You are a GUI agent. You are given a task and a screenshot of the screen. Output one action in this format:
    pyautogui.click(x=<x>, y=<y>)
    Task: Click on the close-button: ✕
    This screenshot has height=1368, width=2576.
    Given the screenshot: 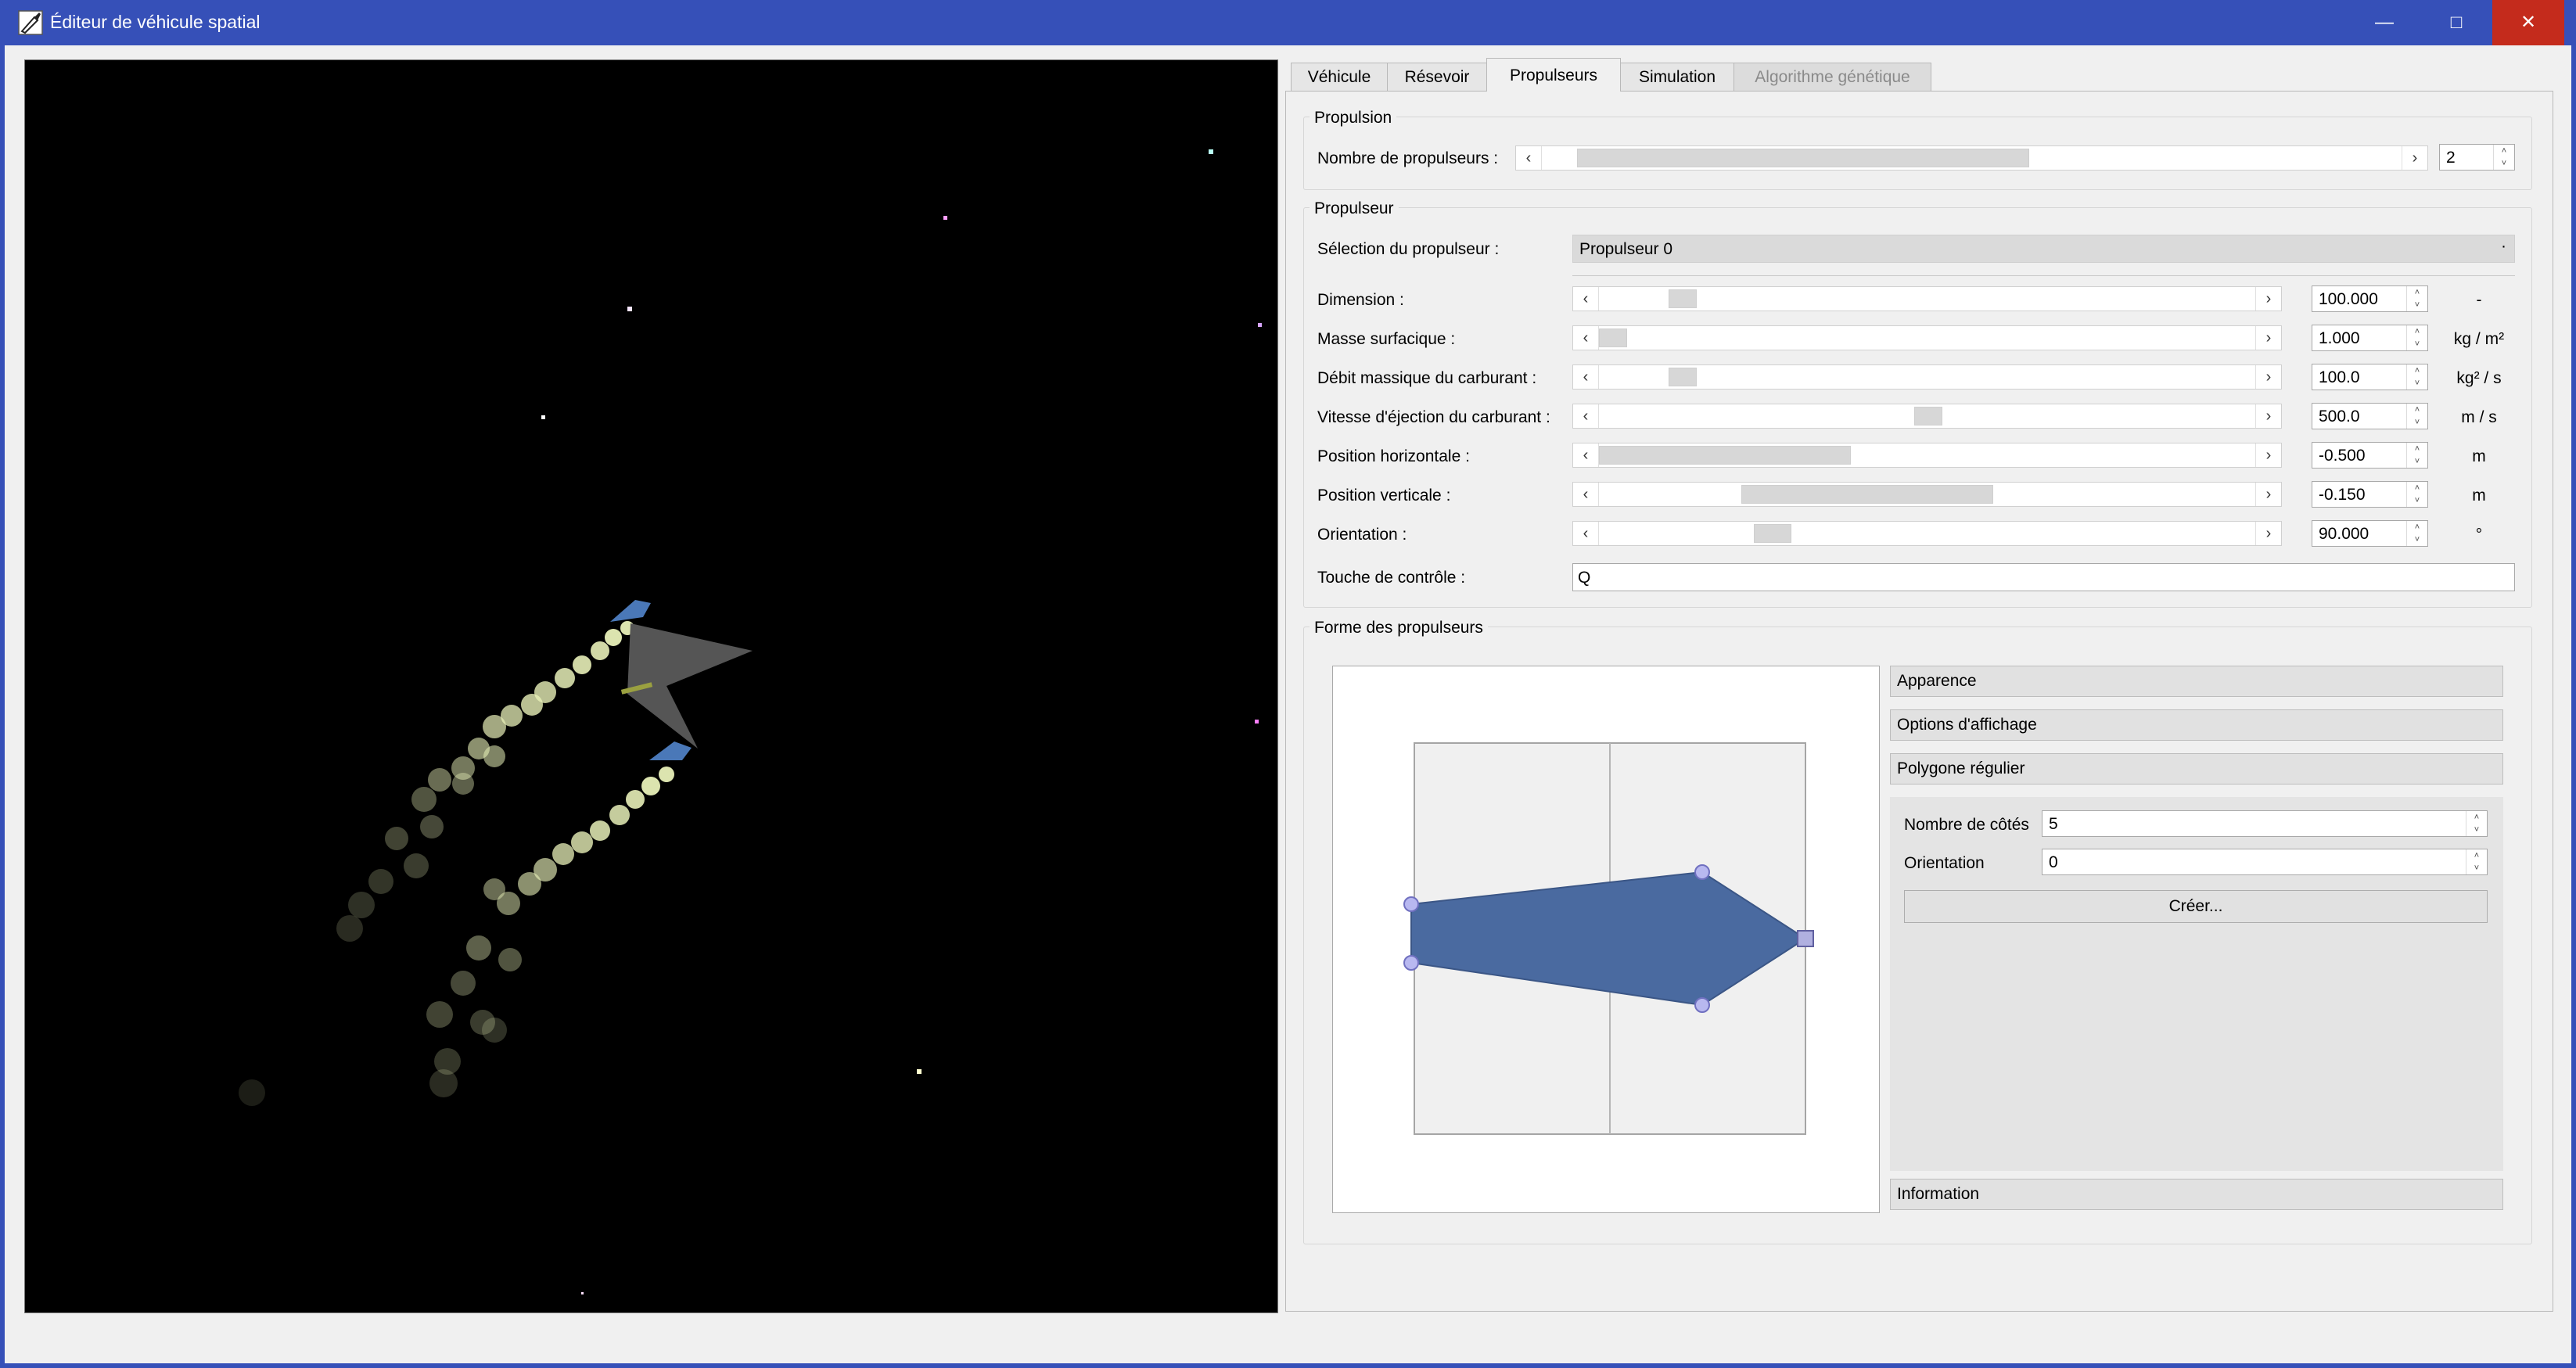 What is the action you would take?
    pyautogui.click(x=2528, y=22)
    